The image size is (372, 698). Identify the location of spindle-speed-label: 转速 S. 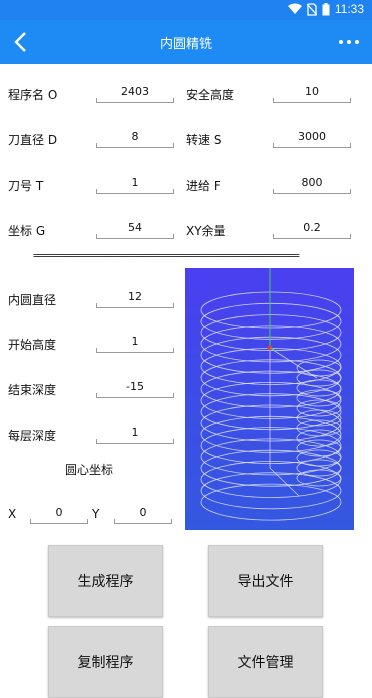
(204, 140).